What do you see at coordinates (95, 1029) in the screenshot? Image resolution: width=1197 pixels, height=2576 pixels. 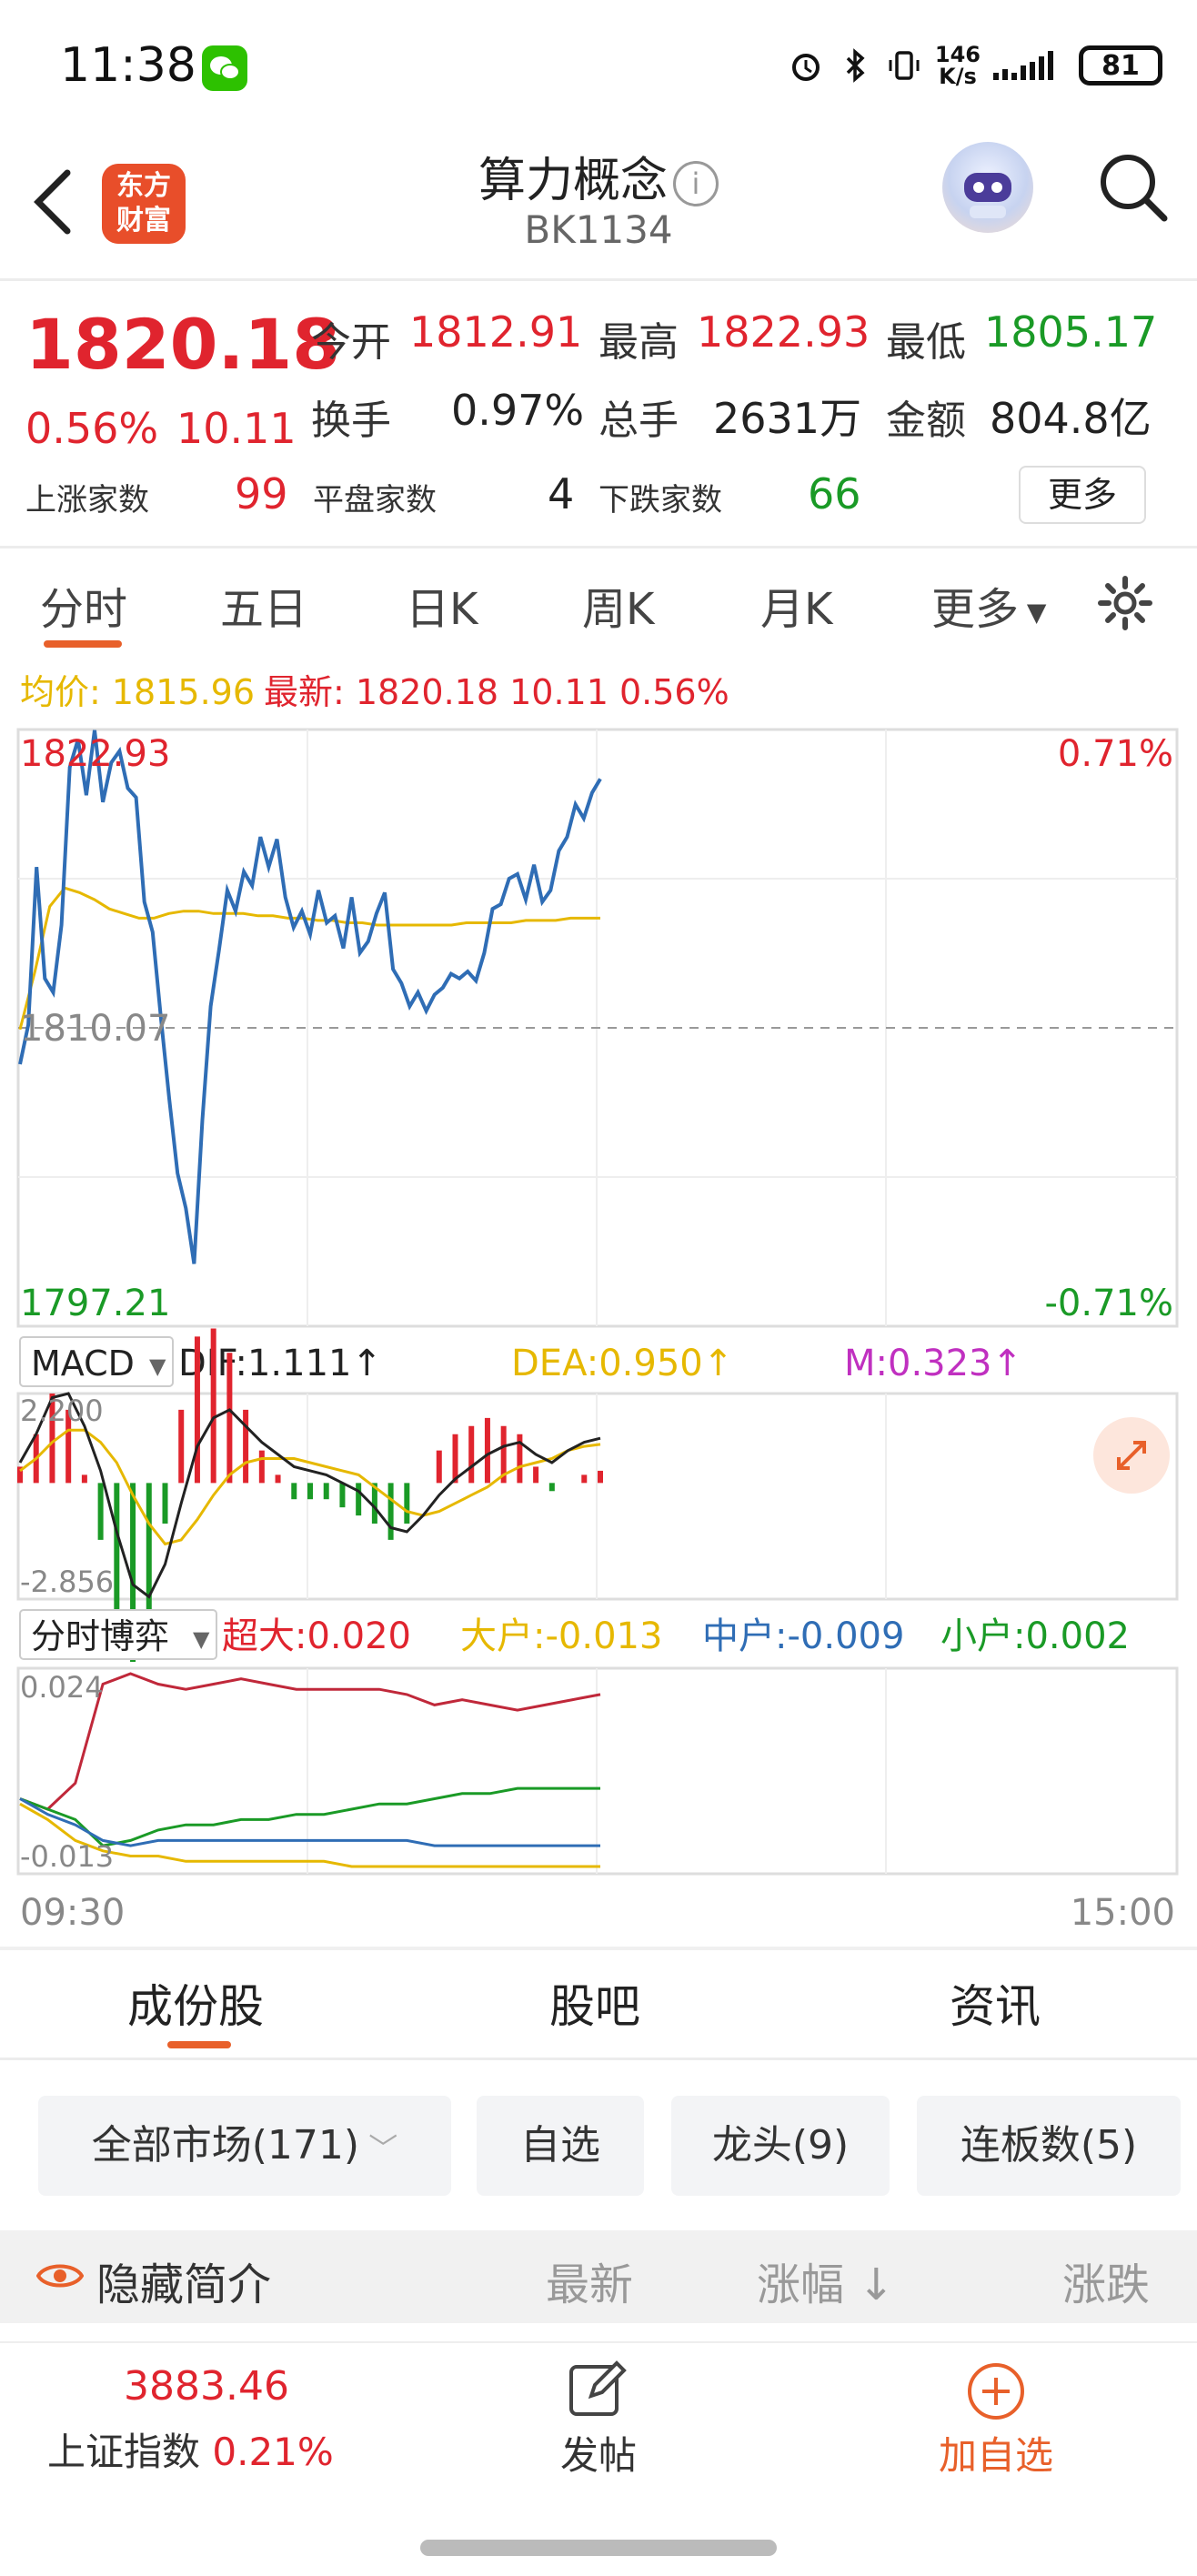 I see `pre-close-label: 1810.07` at bounding box center [95, 1029].